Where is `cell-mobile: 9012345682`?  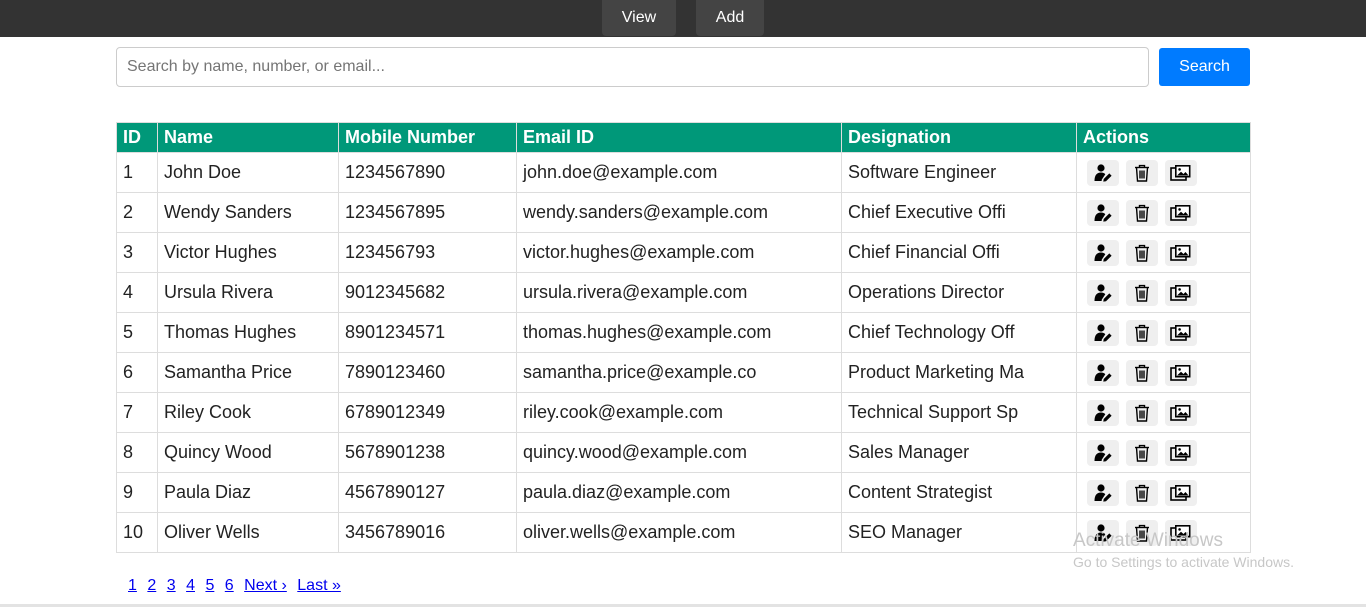
cell-mobile: 9012345682 is located at coordinates (427, 292).